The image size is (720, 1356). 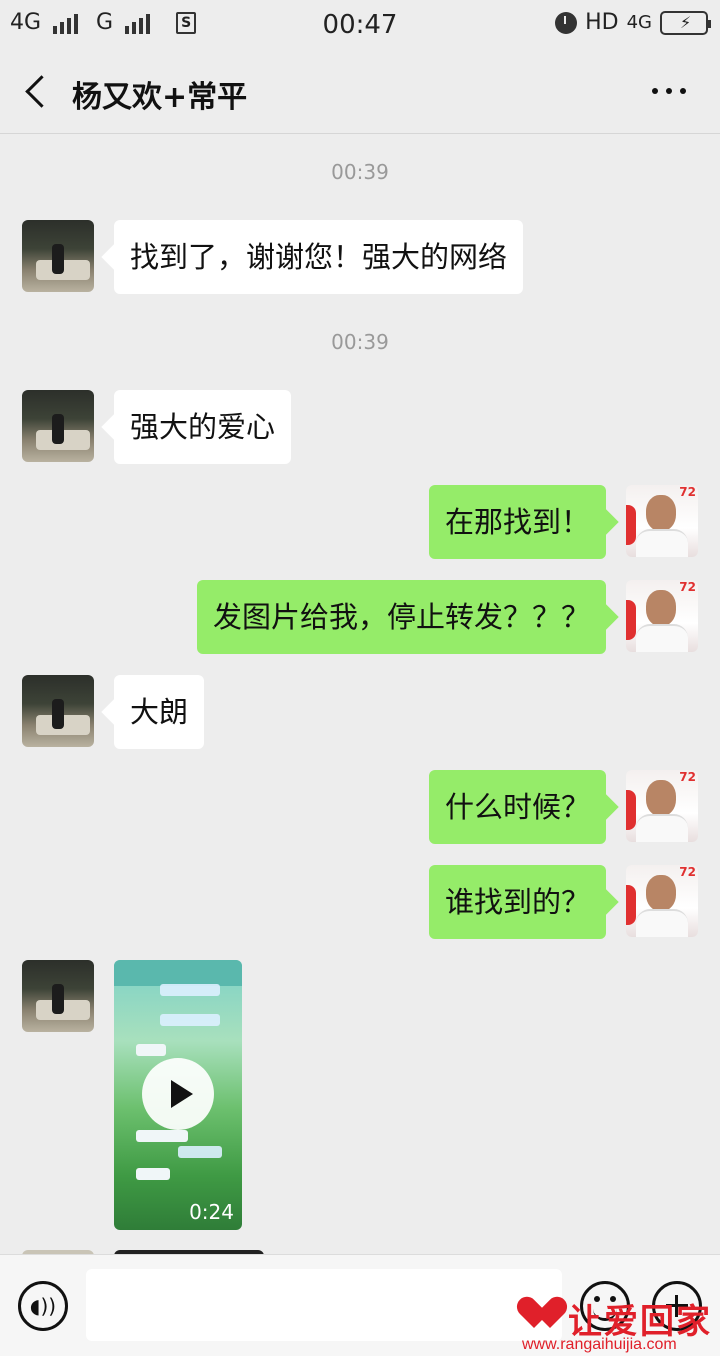 I want to click on video-message: 0:24, so click(x=178, y=1095).